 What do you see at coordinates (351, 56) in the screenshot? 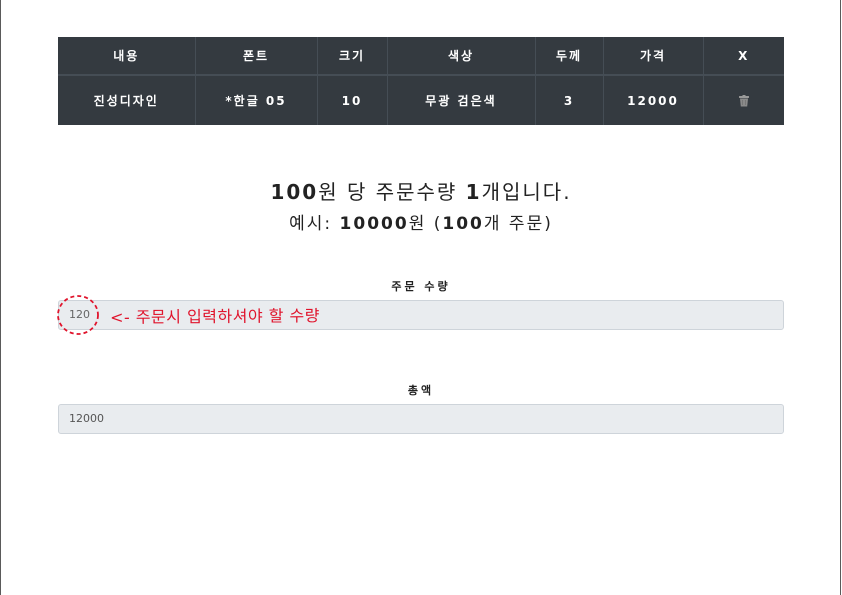
I see `header-size: 크기` at bounding box center [351, 56].